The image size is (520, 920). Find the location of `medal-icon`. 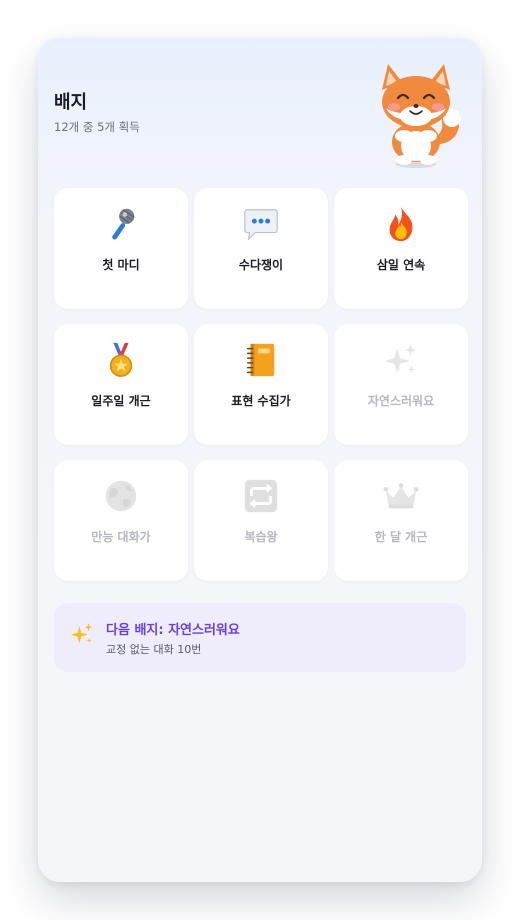

medal-icon is located at coordinates (121, 360).